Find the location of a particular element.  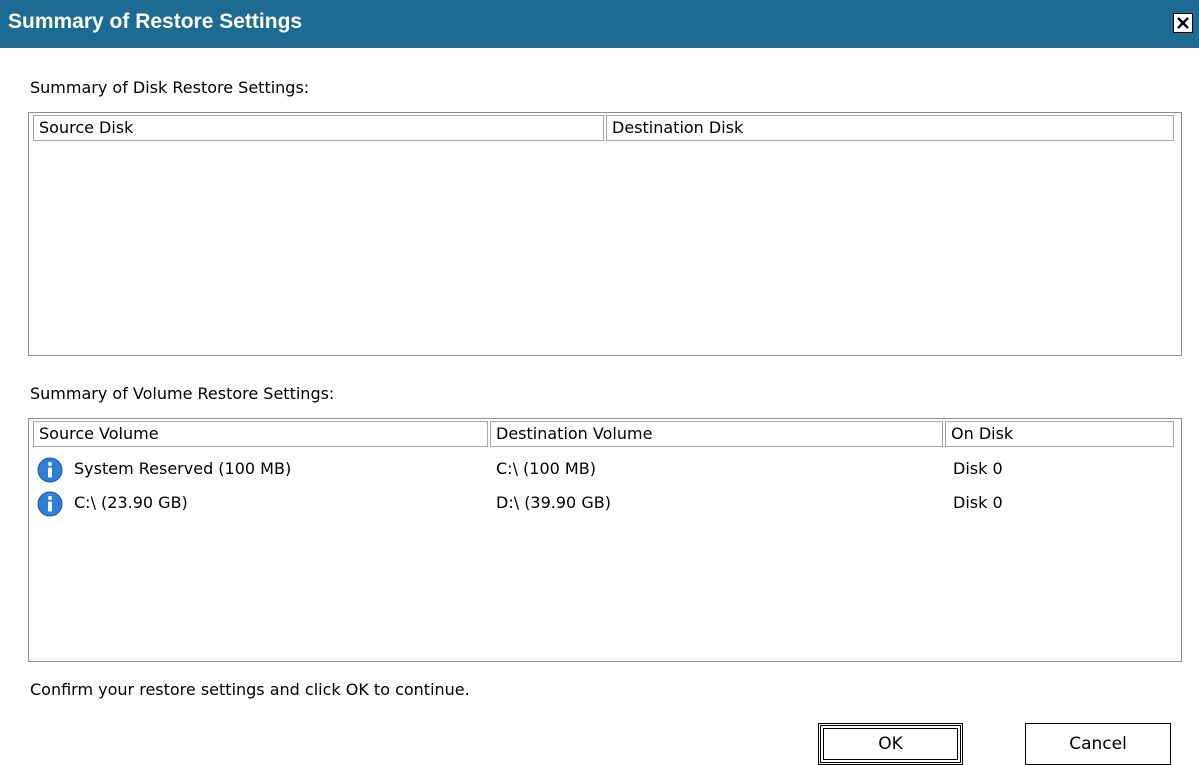

close-button is located at coordinates (1183, 23).